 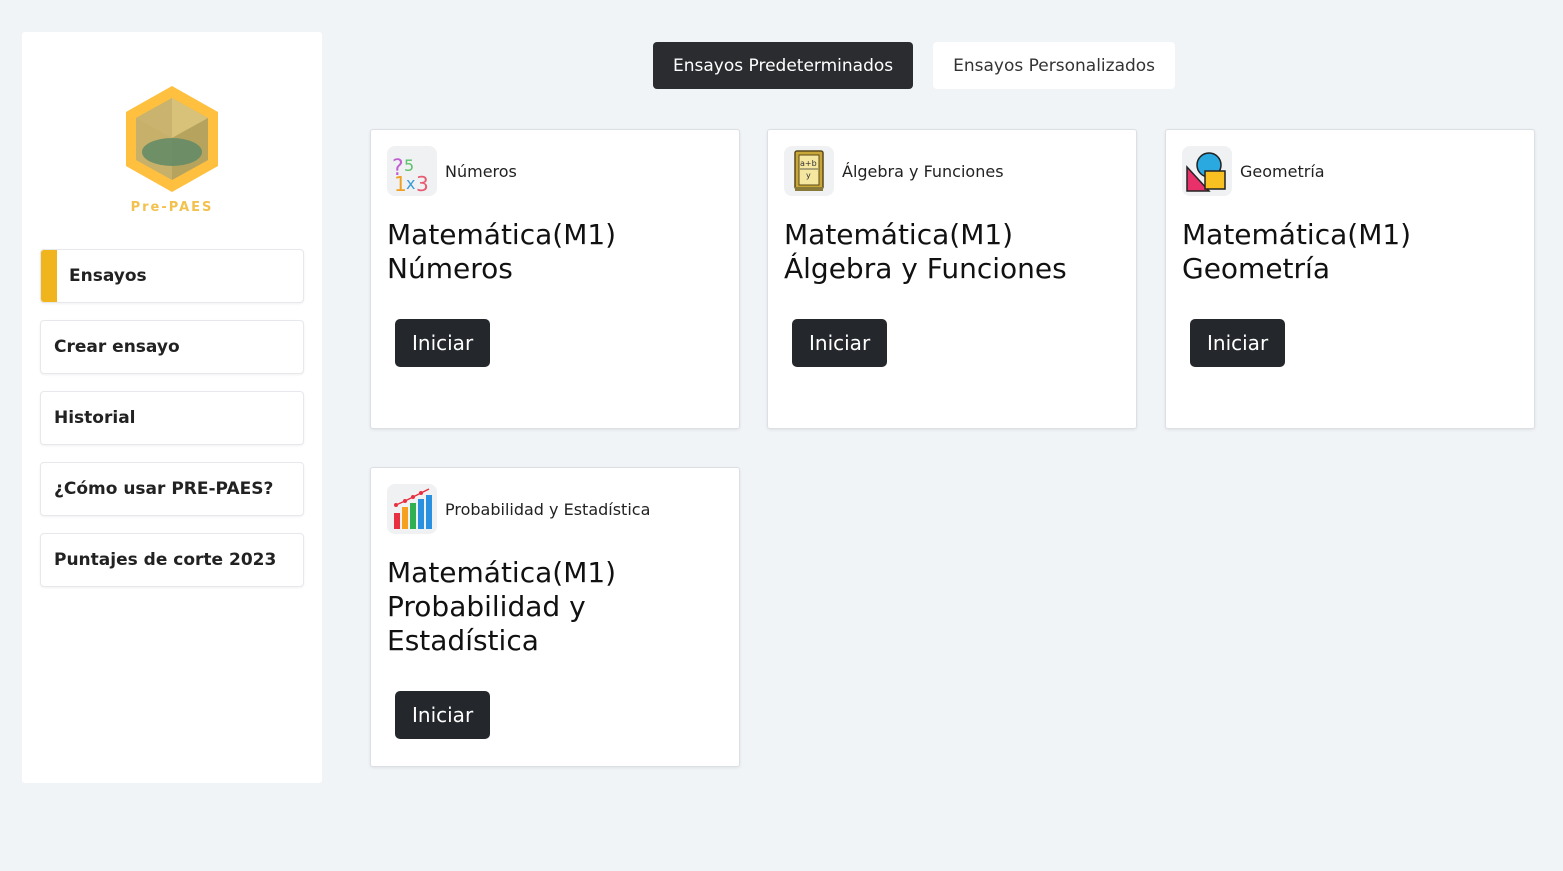 What do you see at coordinates (117, 347) in the screenshot?
I see `sidebar-item-label: Crear ensayo` at bounding box center [117, 347].